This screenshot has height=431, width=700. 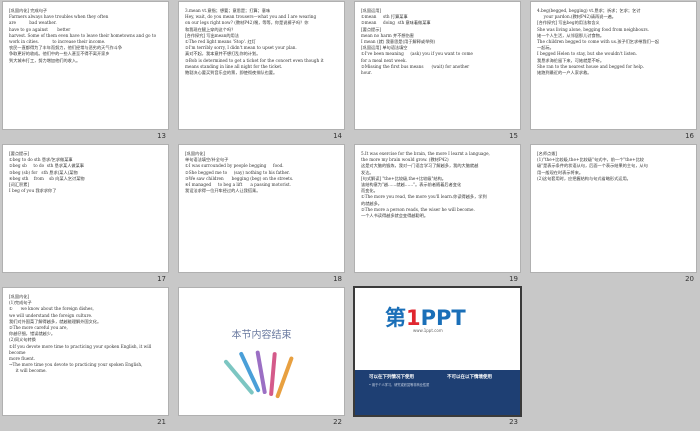 What do you see at coordinates (399, 385) in the screenshot?
I see `usage-line: • 用于个人学习、研究或欣赏等非商业性质` at bounding box center [399, 385].